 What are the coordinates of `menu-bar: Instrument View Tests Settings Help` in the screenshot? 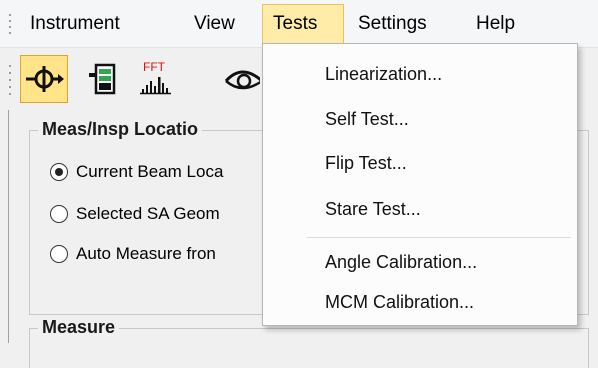 It's located at (299, 24).